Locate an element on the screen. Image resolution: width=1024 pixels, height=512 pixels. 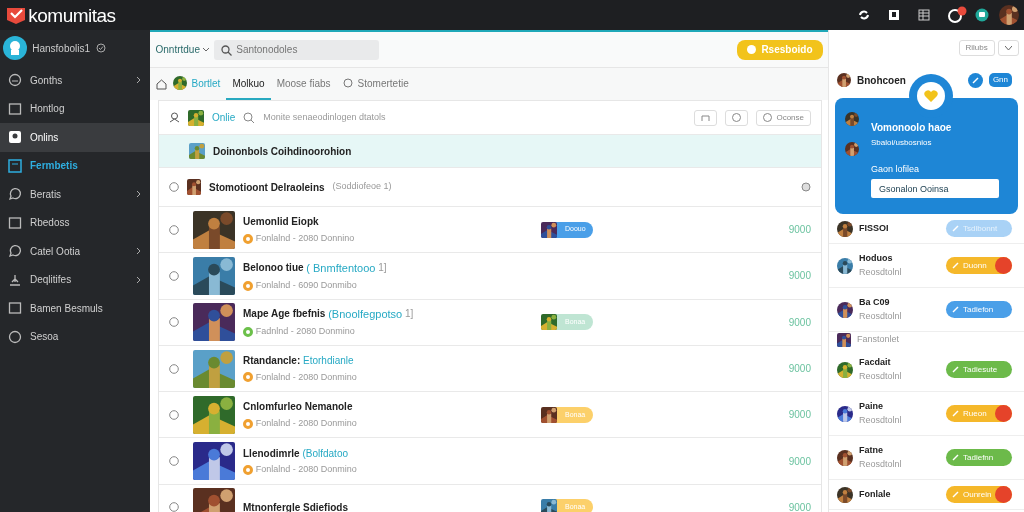
action-button: Tadiesute is located at coordinates (979, 369).